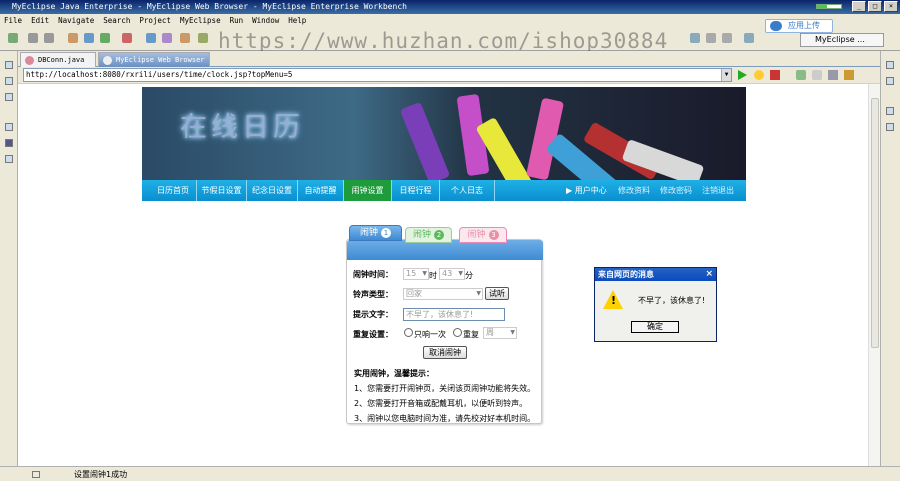  I want to click on hour-select: 15 ▼, so click(416, 274).